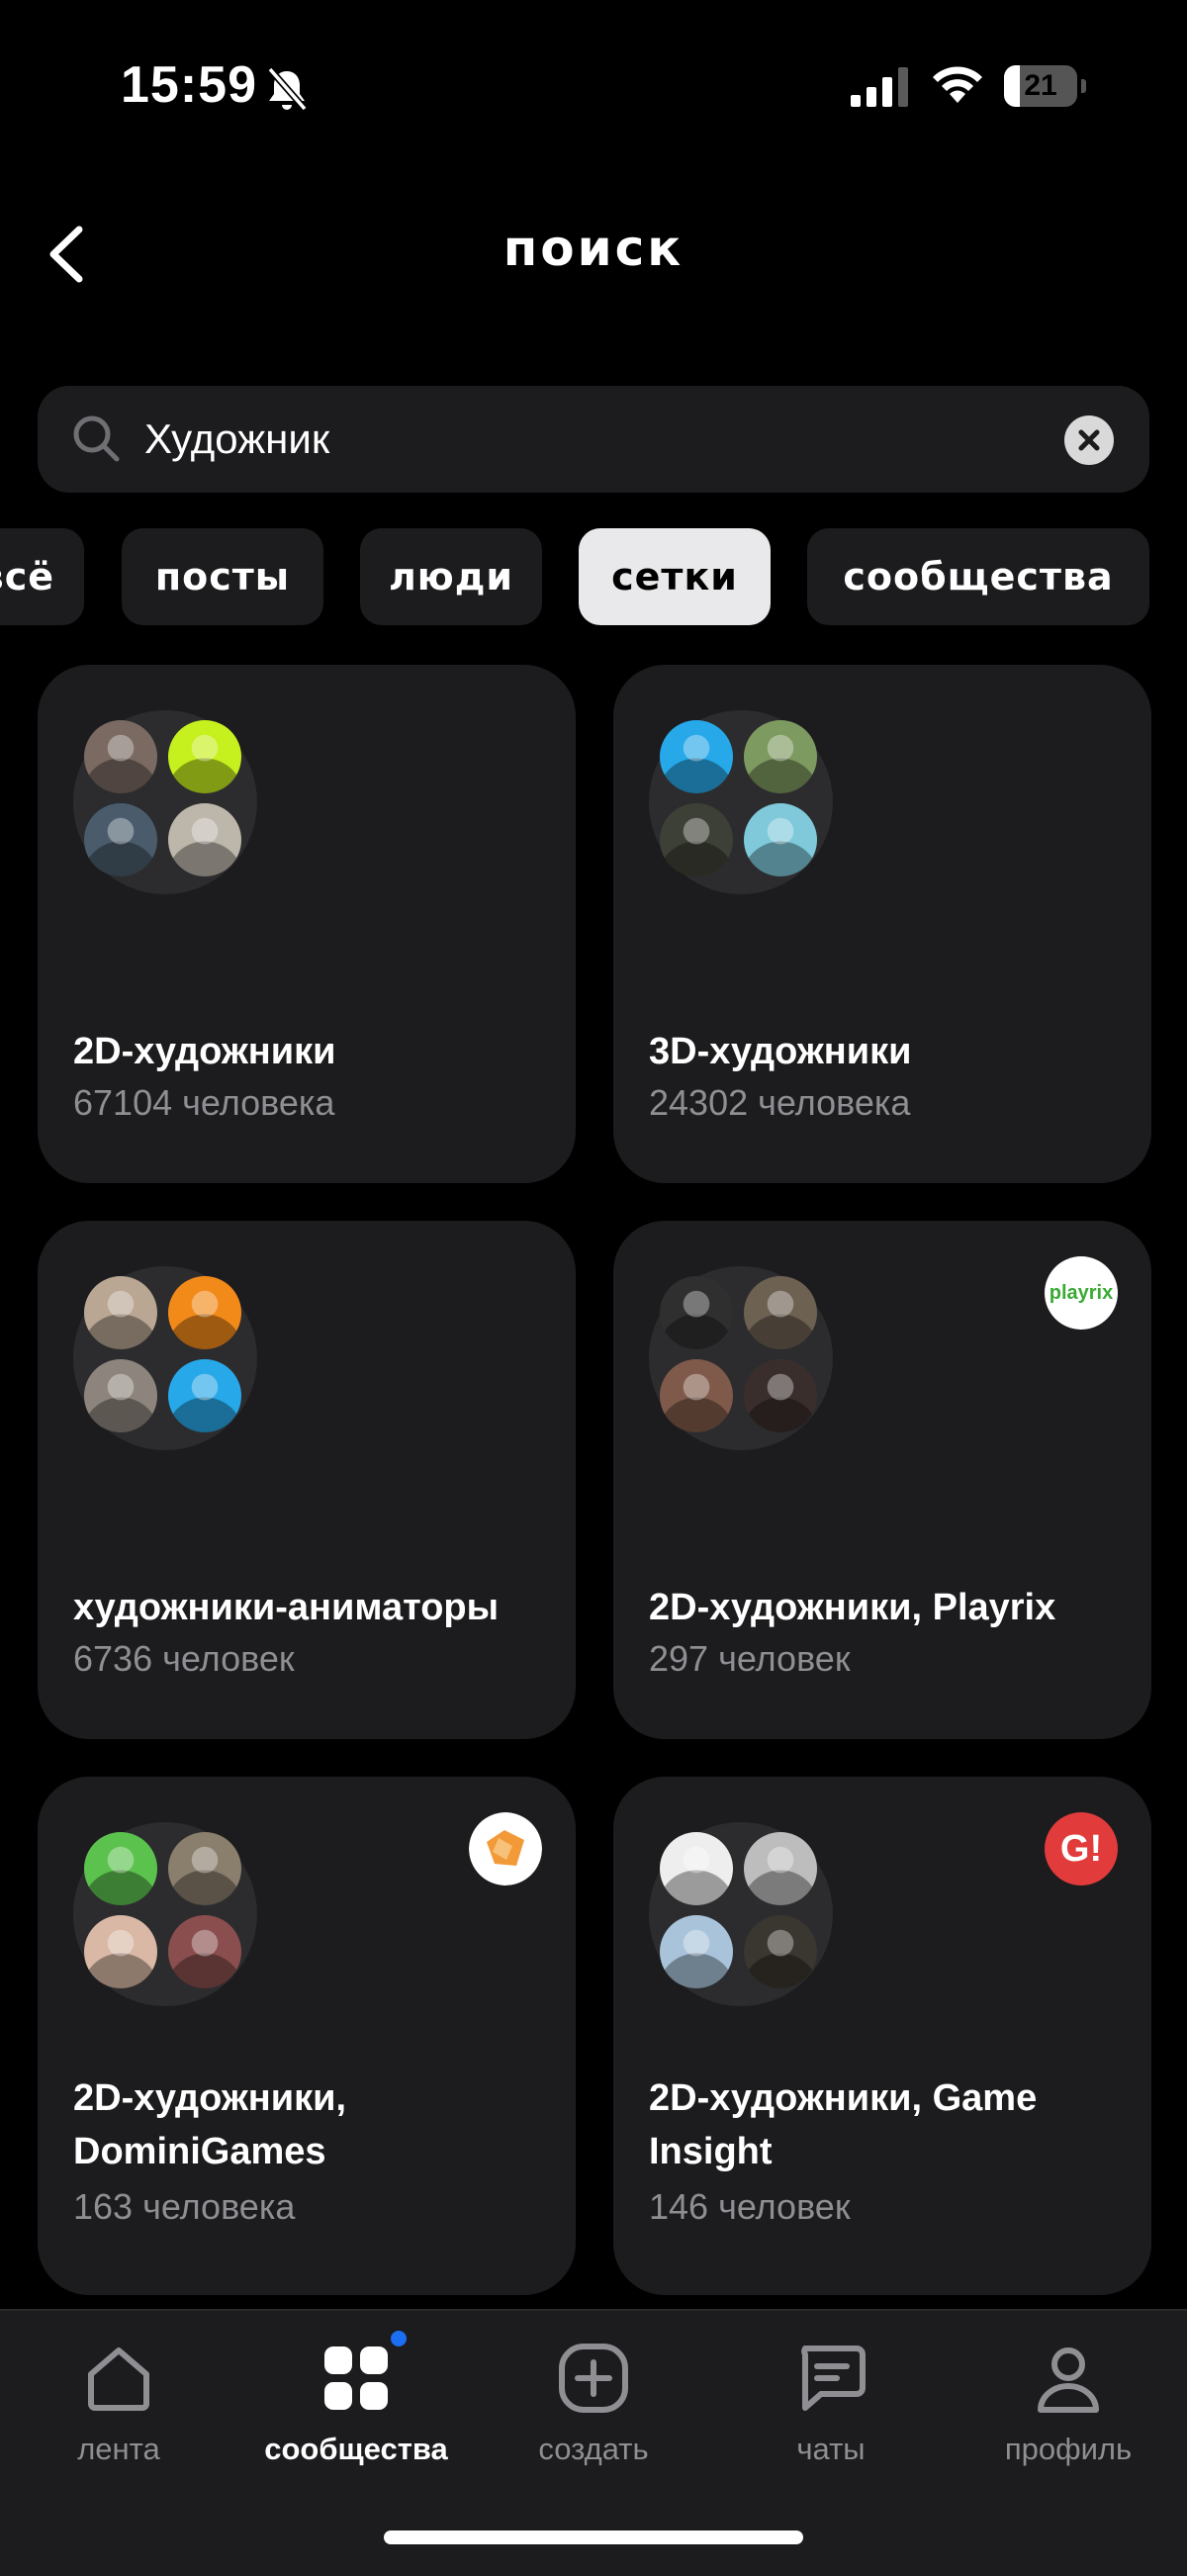  I want to click on card-title: 2D-художники, so click(204, 1051).